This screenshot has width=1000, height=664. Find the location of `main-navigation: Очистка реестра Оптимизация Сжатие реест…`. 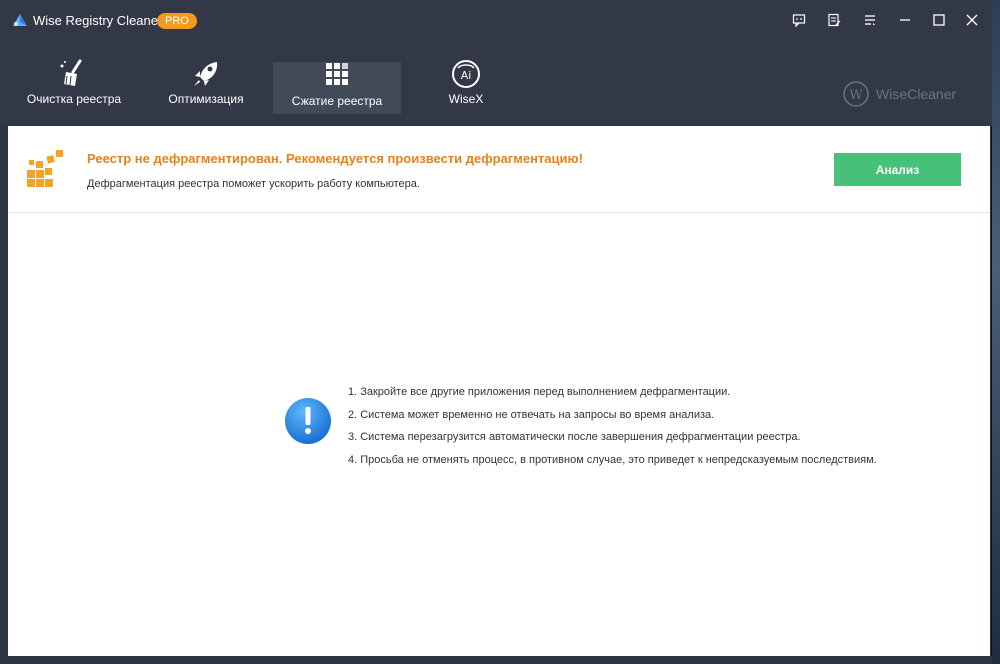

main-navigation: Очистка реестра Оптимизация Сжатие реест… is located at coordinates (496, 83).